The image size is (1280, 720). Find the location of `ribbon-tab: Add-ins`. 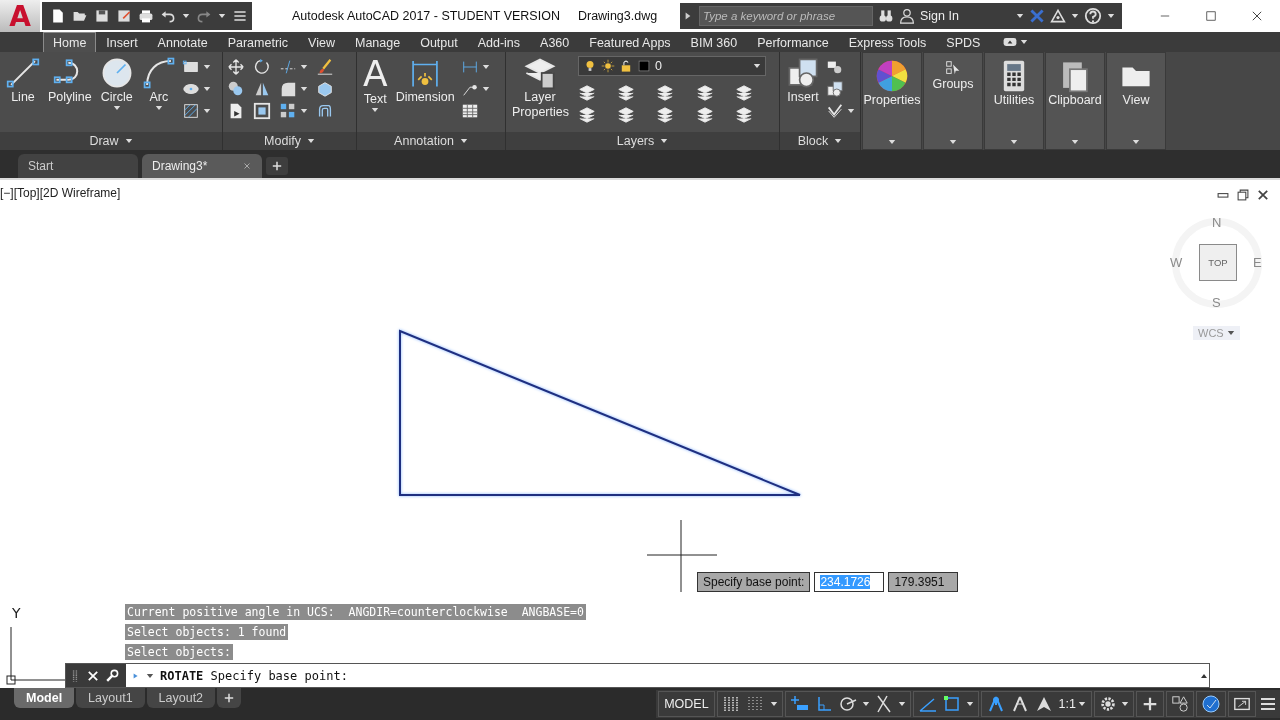

ribbon-tab: Add-ins is located at coordinates (499, 42).